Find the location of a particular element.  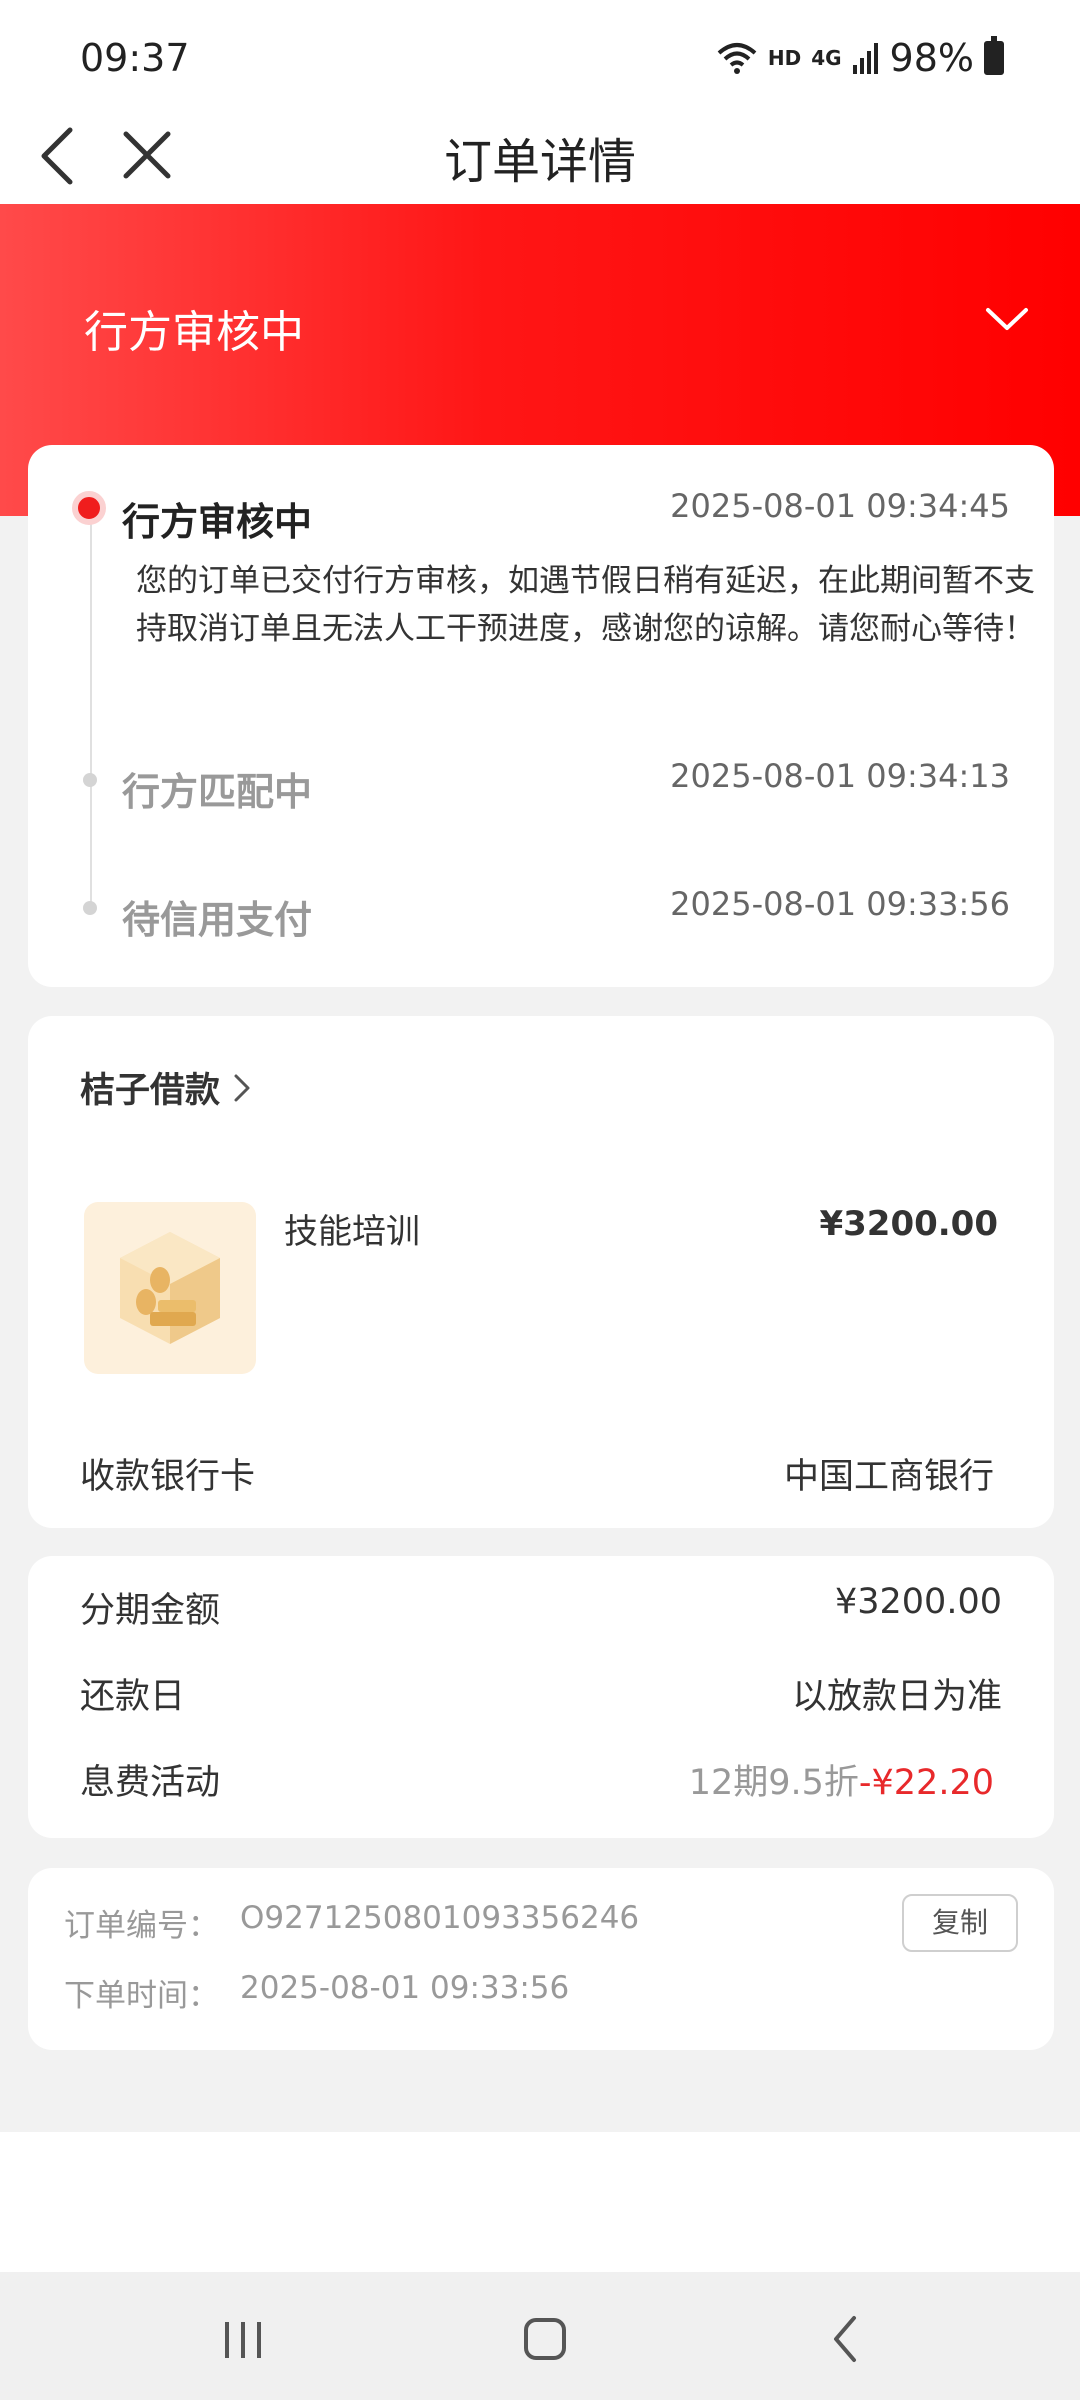

copy-button: 复制 is located at coordinates (960, 1923).